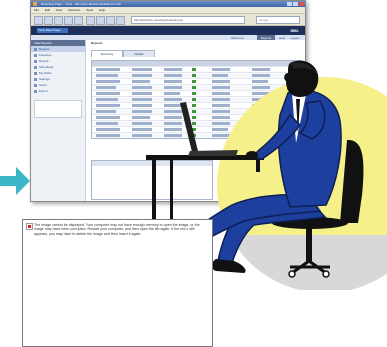  I want to click on menu-view: View, so click(59, 10).